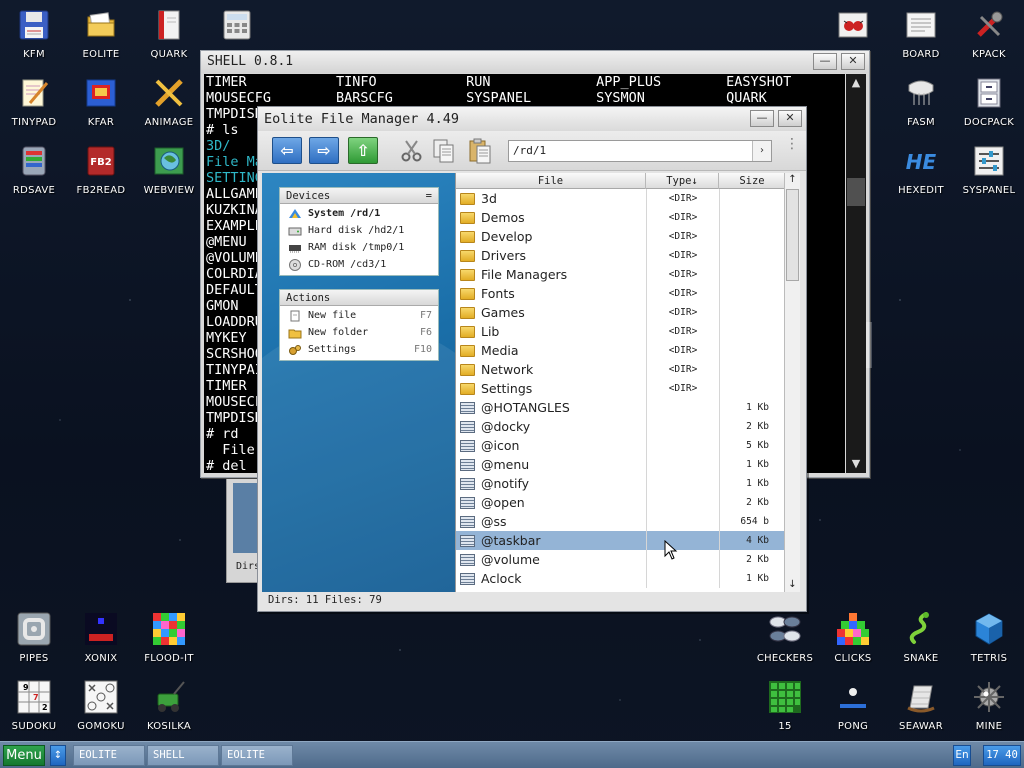  What do you see at coordinates (620, 521) in the screenshot?
I see `file-row: @ss 654 b` at bounding box center [620, 521].